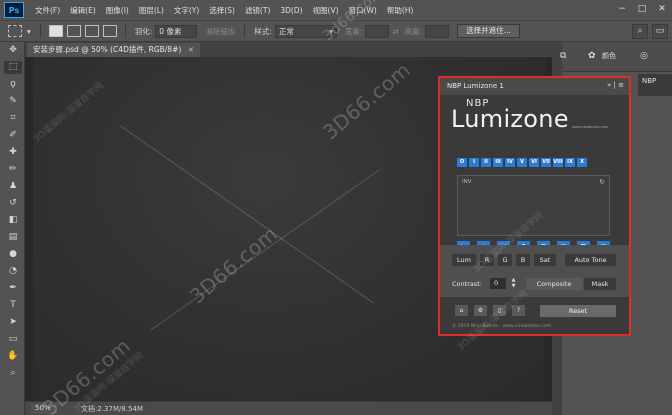 The image size is (672, 415). What do you see at coordinates (640, 31) in the screenshot?
I see `search-icon: ⌕` at bounding box center [640, 31].